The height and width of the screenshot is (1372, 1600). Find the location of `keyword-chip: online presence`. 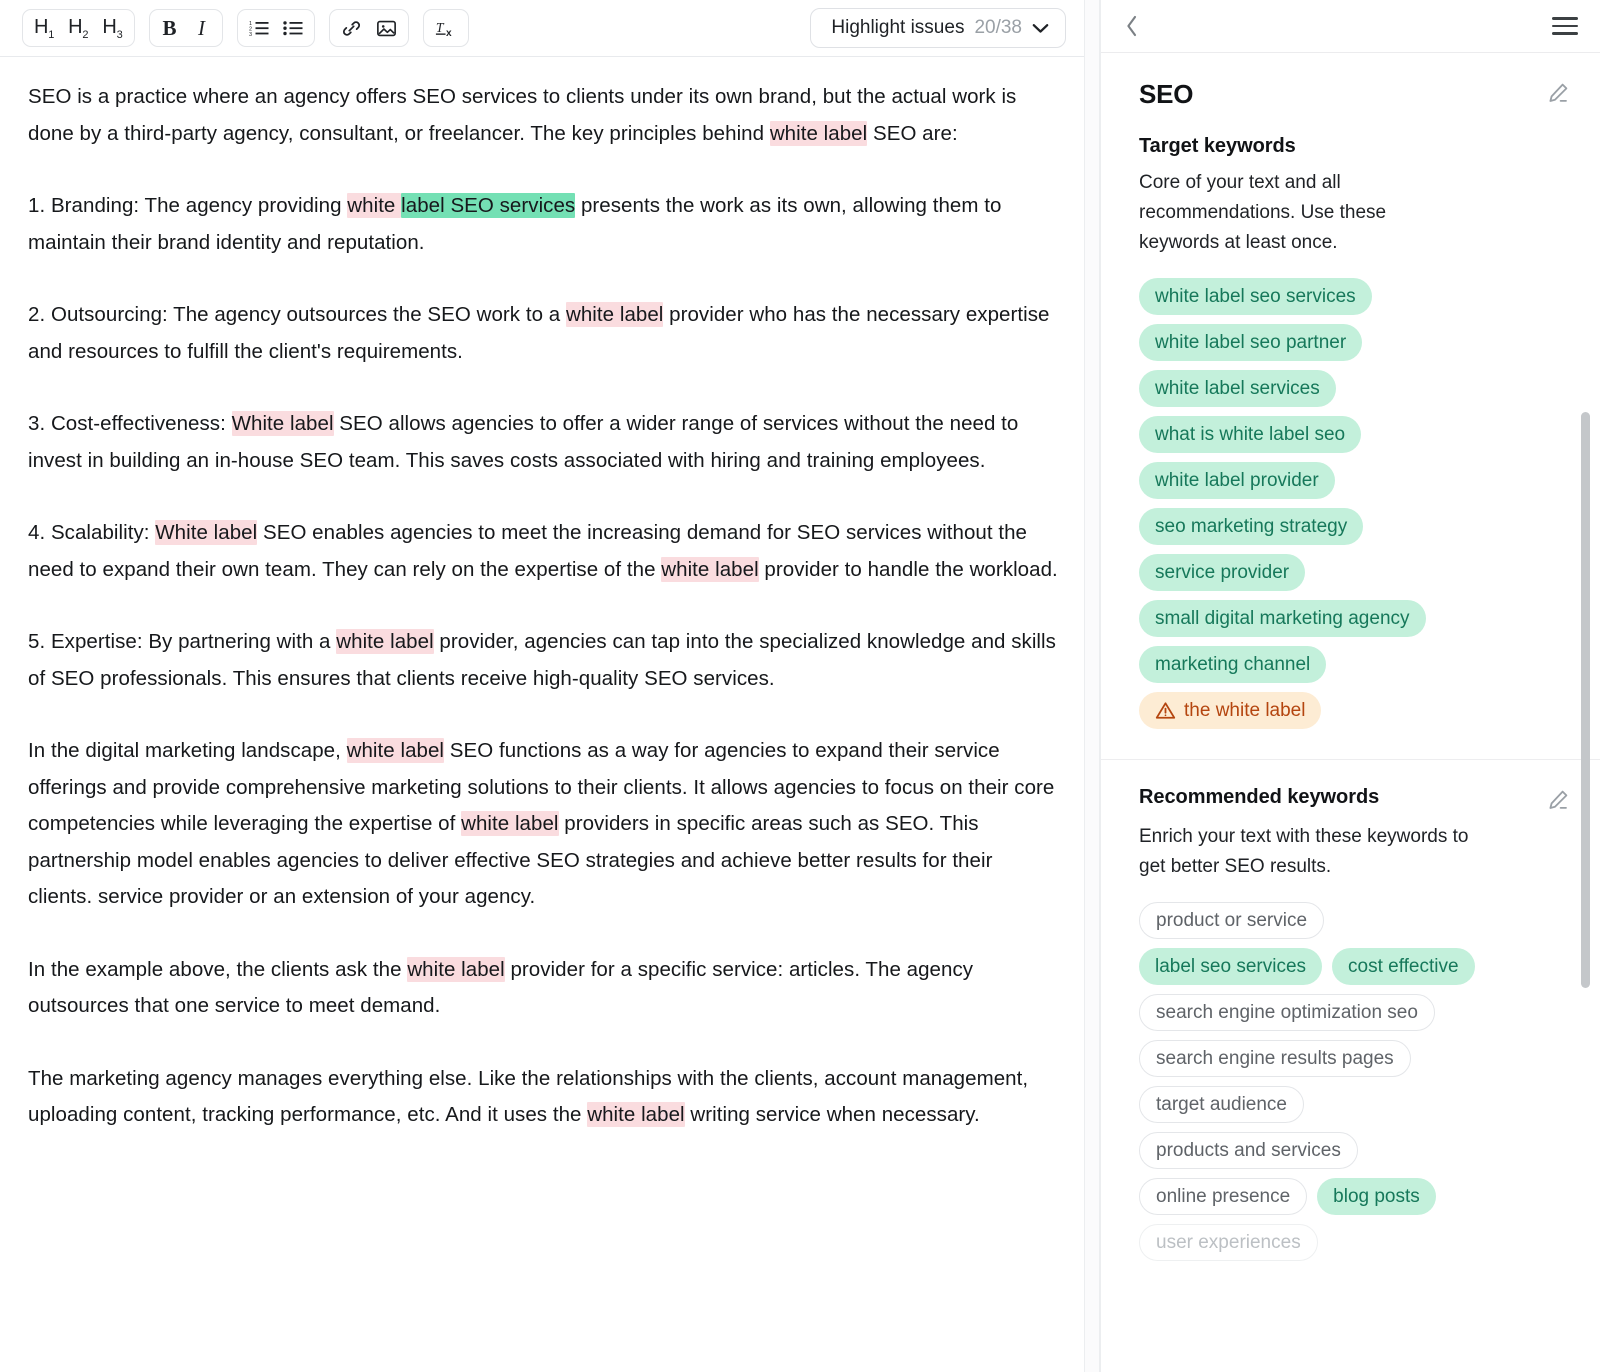

keyword-chip: online presence is located at coordinates (1223, 1196).